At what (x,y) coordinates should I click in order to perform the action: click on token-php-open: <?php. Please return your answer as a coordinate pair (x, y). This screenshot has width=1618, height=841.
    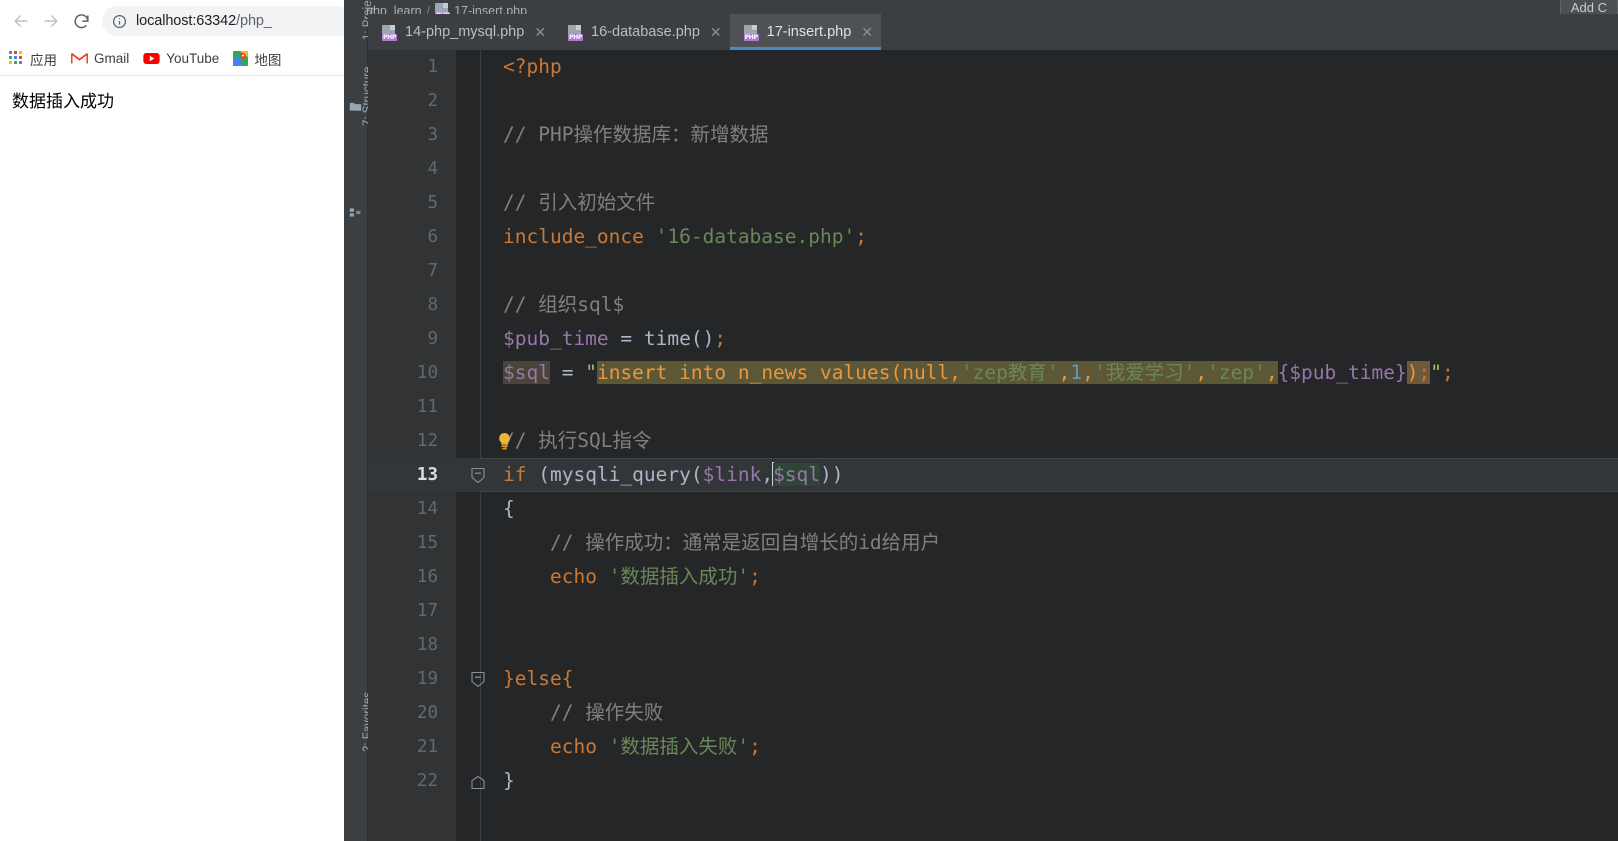
    Looking at the image, I should click on (532, 66).